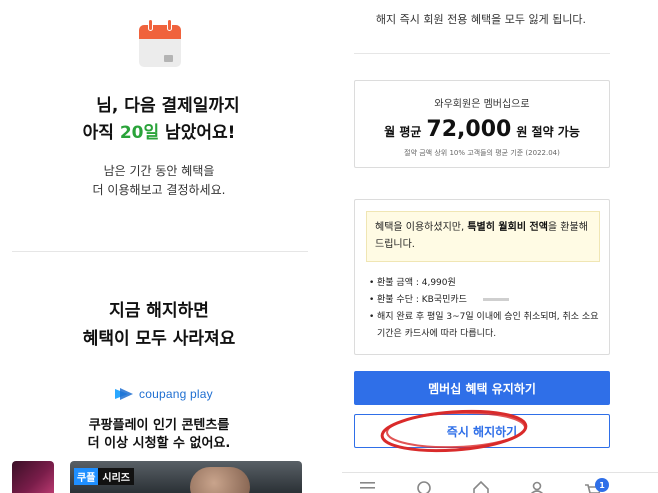 The width and height of the screenshot is (658, 493). Describe the element at coordinates (403, 132) in the screenshot. I see `savings-prefix: 월 평균` at that location.